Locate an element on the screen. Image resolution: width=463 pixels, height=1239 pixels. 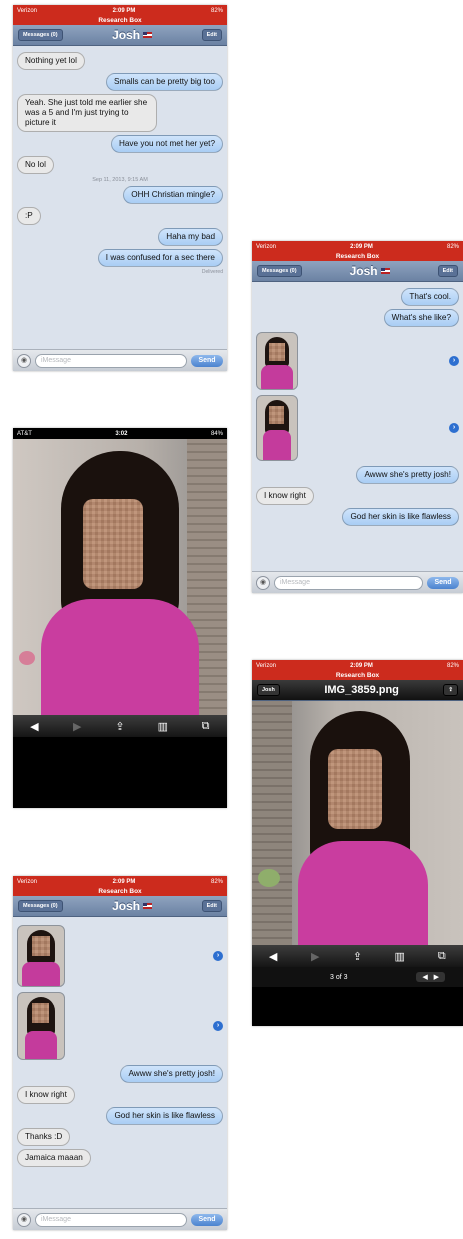
sent-message-bubble: That's cool. is located at coordinates (430, 297).